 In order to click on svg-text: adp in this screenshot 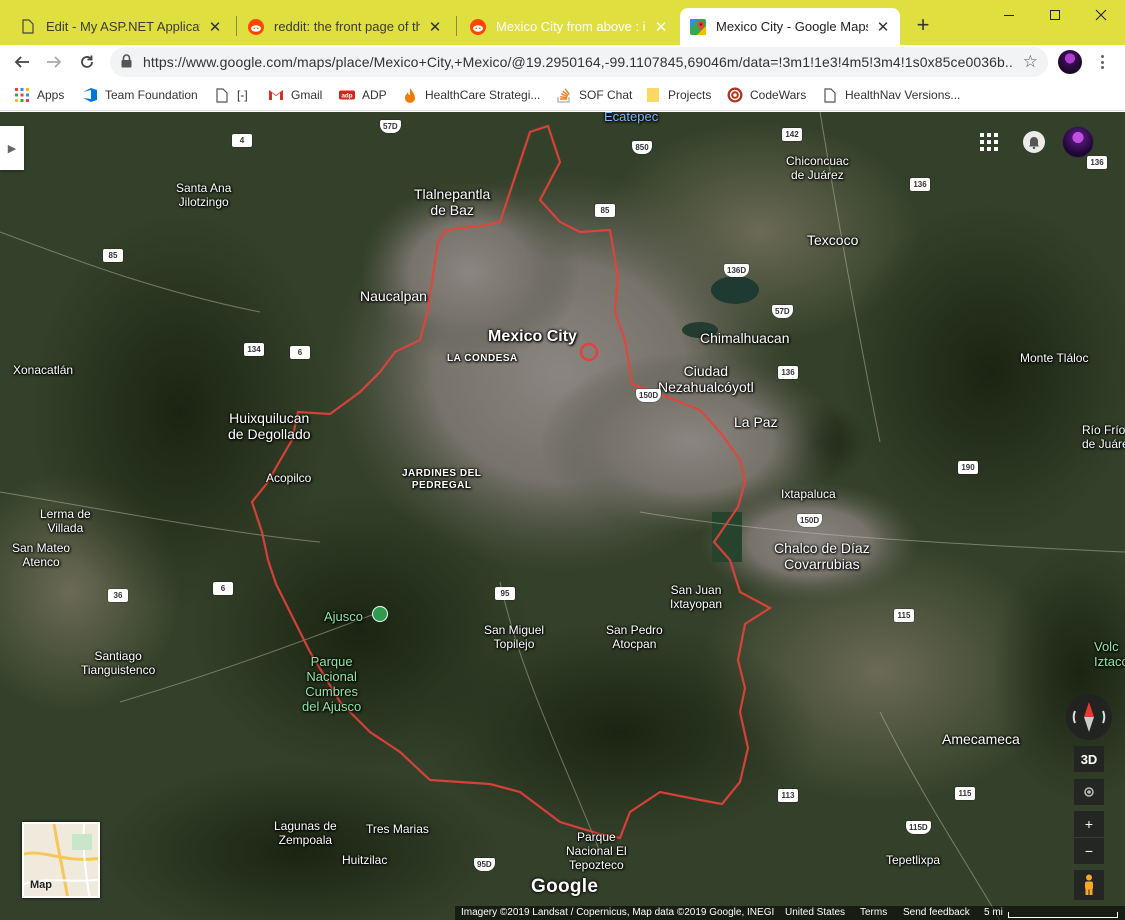, I will do `click(346, 96)`.